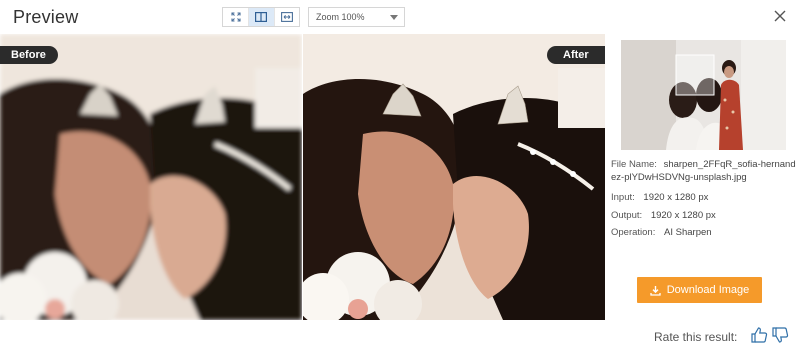 The width and height of the screenshot is (800, 351). I want to click on compare-slider-button, so click(286, 17).